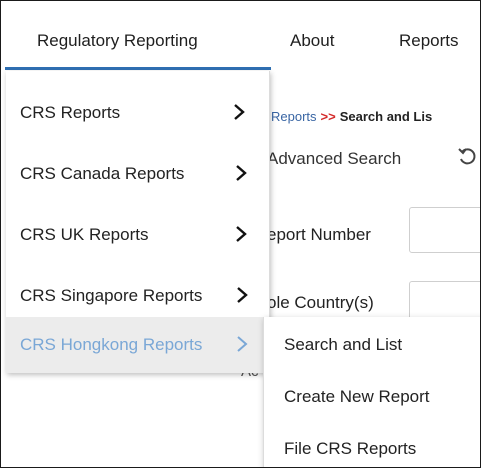 This screenshot has height=468, width=481. Describe the element at coordinates (294, 116) in the screenshot. I see `breadcrumb-reports-link: Reports` at that location.